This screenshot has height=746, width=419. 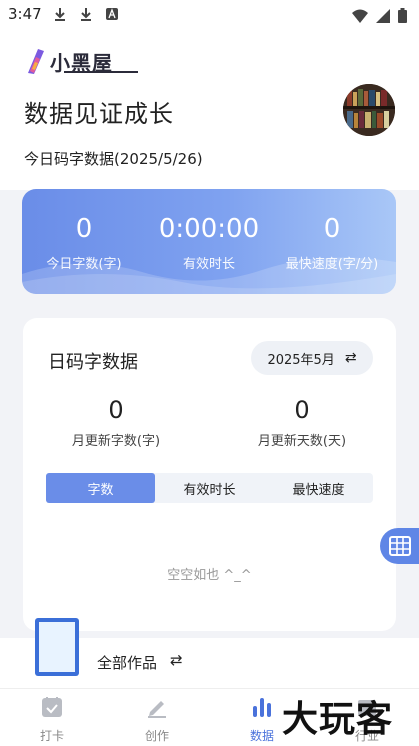 I want to click on fastest-speed-stat: 0 最快速度(字/分), so click(x=332, y=242).